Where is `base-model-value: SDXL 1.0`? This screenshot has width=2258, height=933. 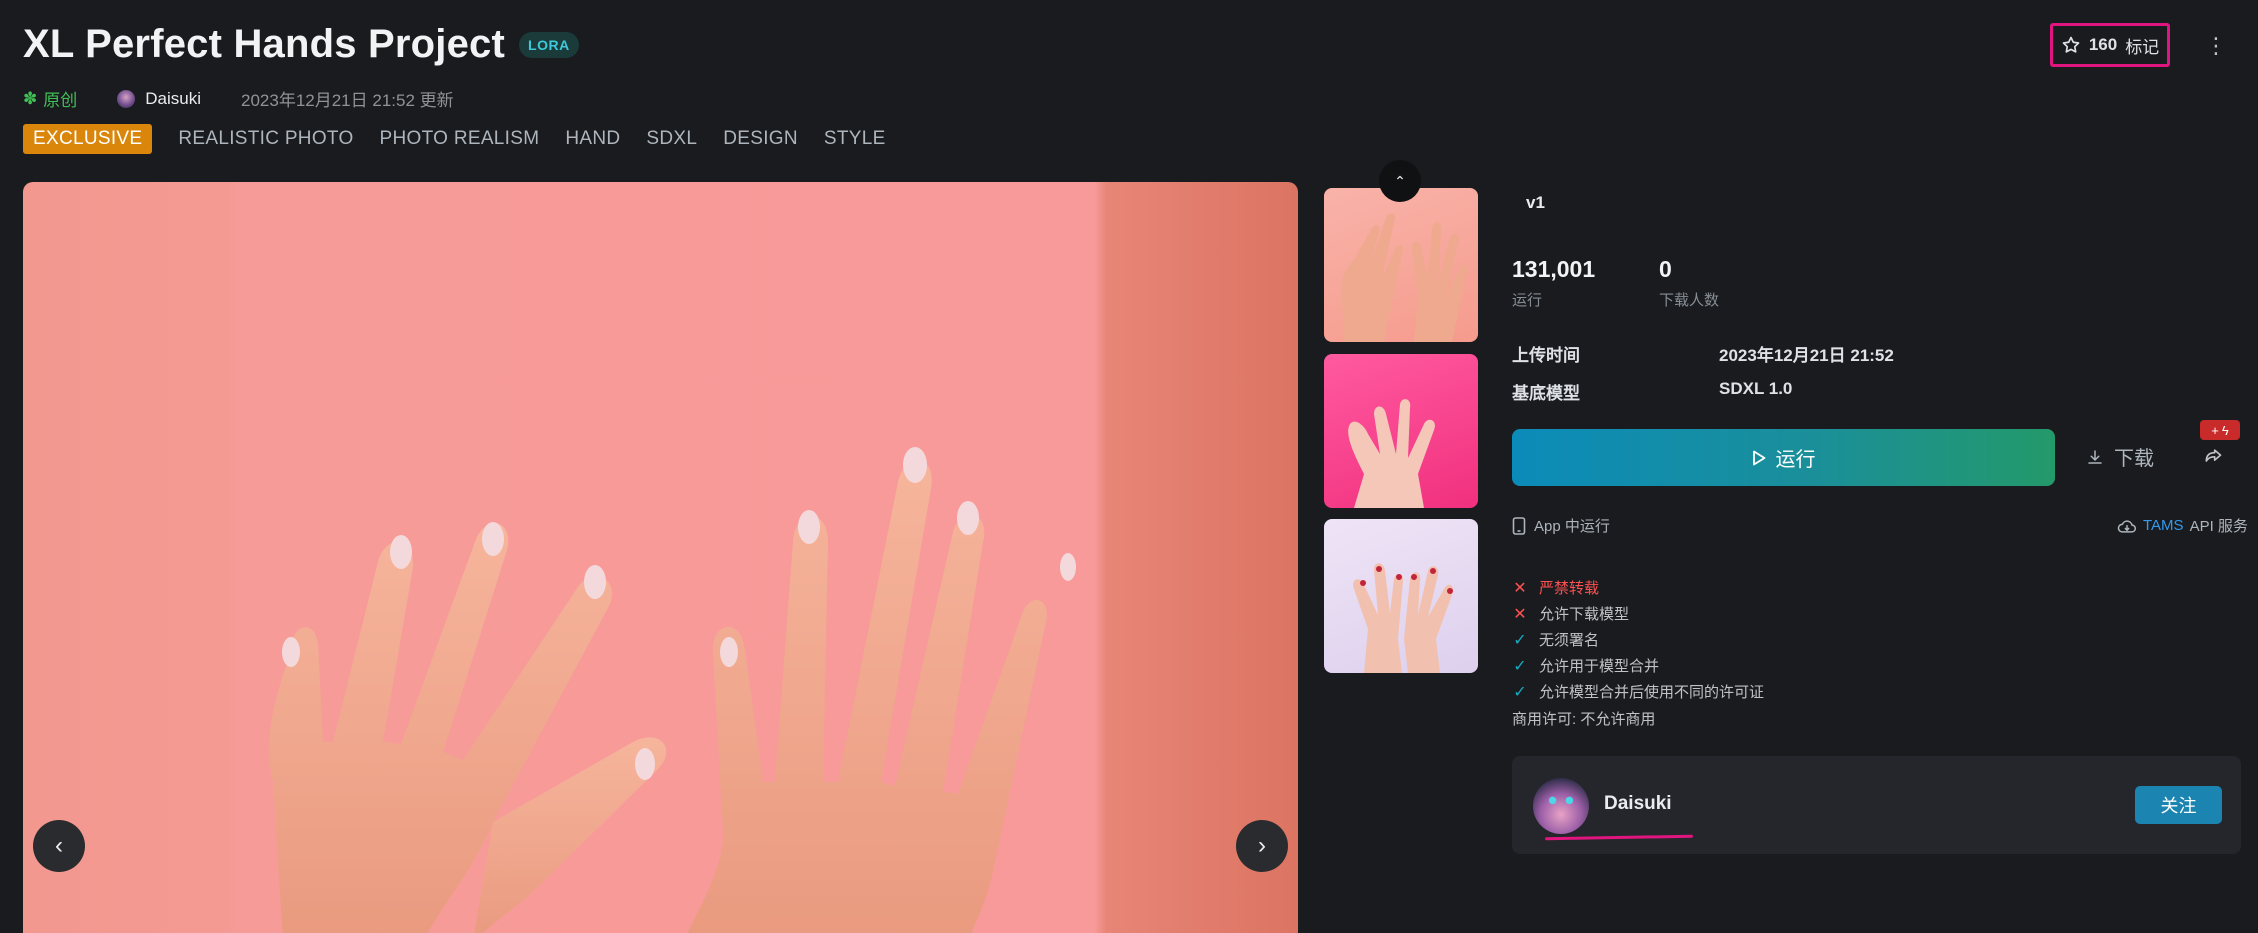 base-model-value: SDXL 1.0 is located at coordinates (1756, 388).